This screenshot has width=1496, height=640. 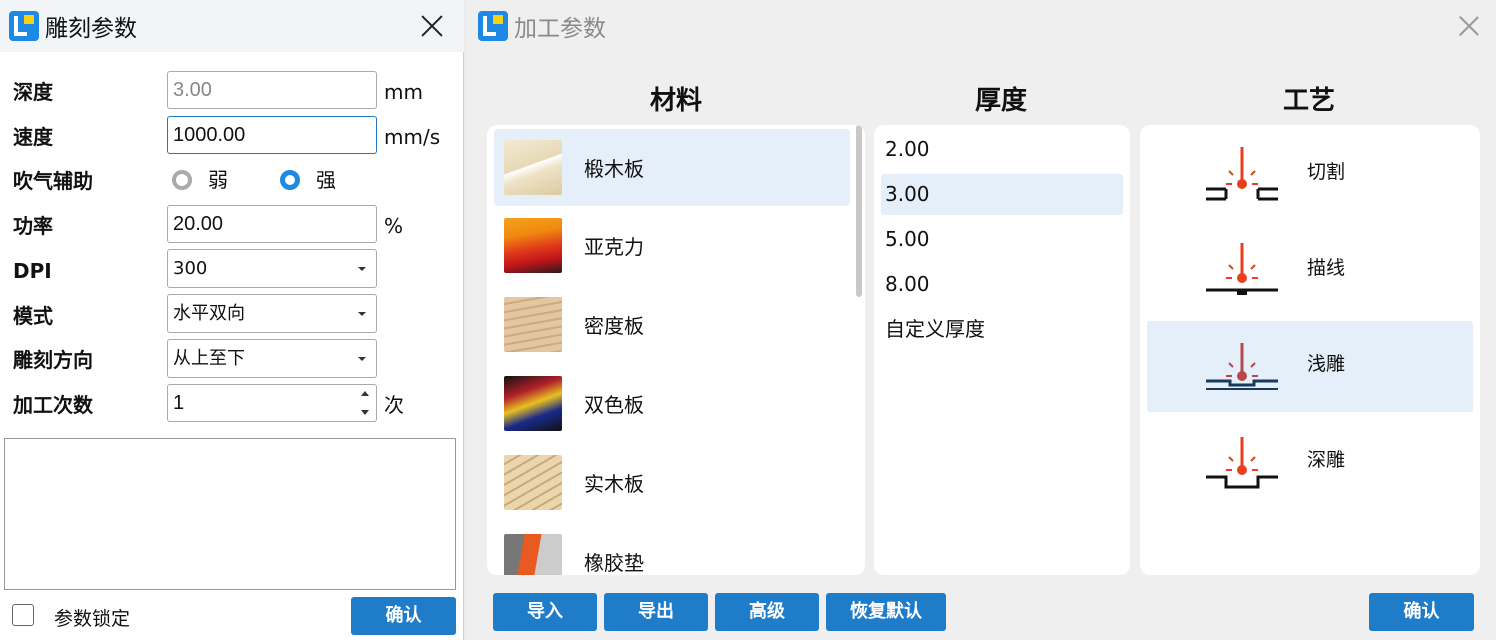 What do you see at coordinates (23, 615) in the screenshot?
I see `lock-checkbox` at bounding box center [23, 615].